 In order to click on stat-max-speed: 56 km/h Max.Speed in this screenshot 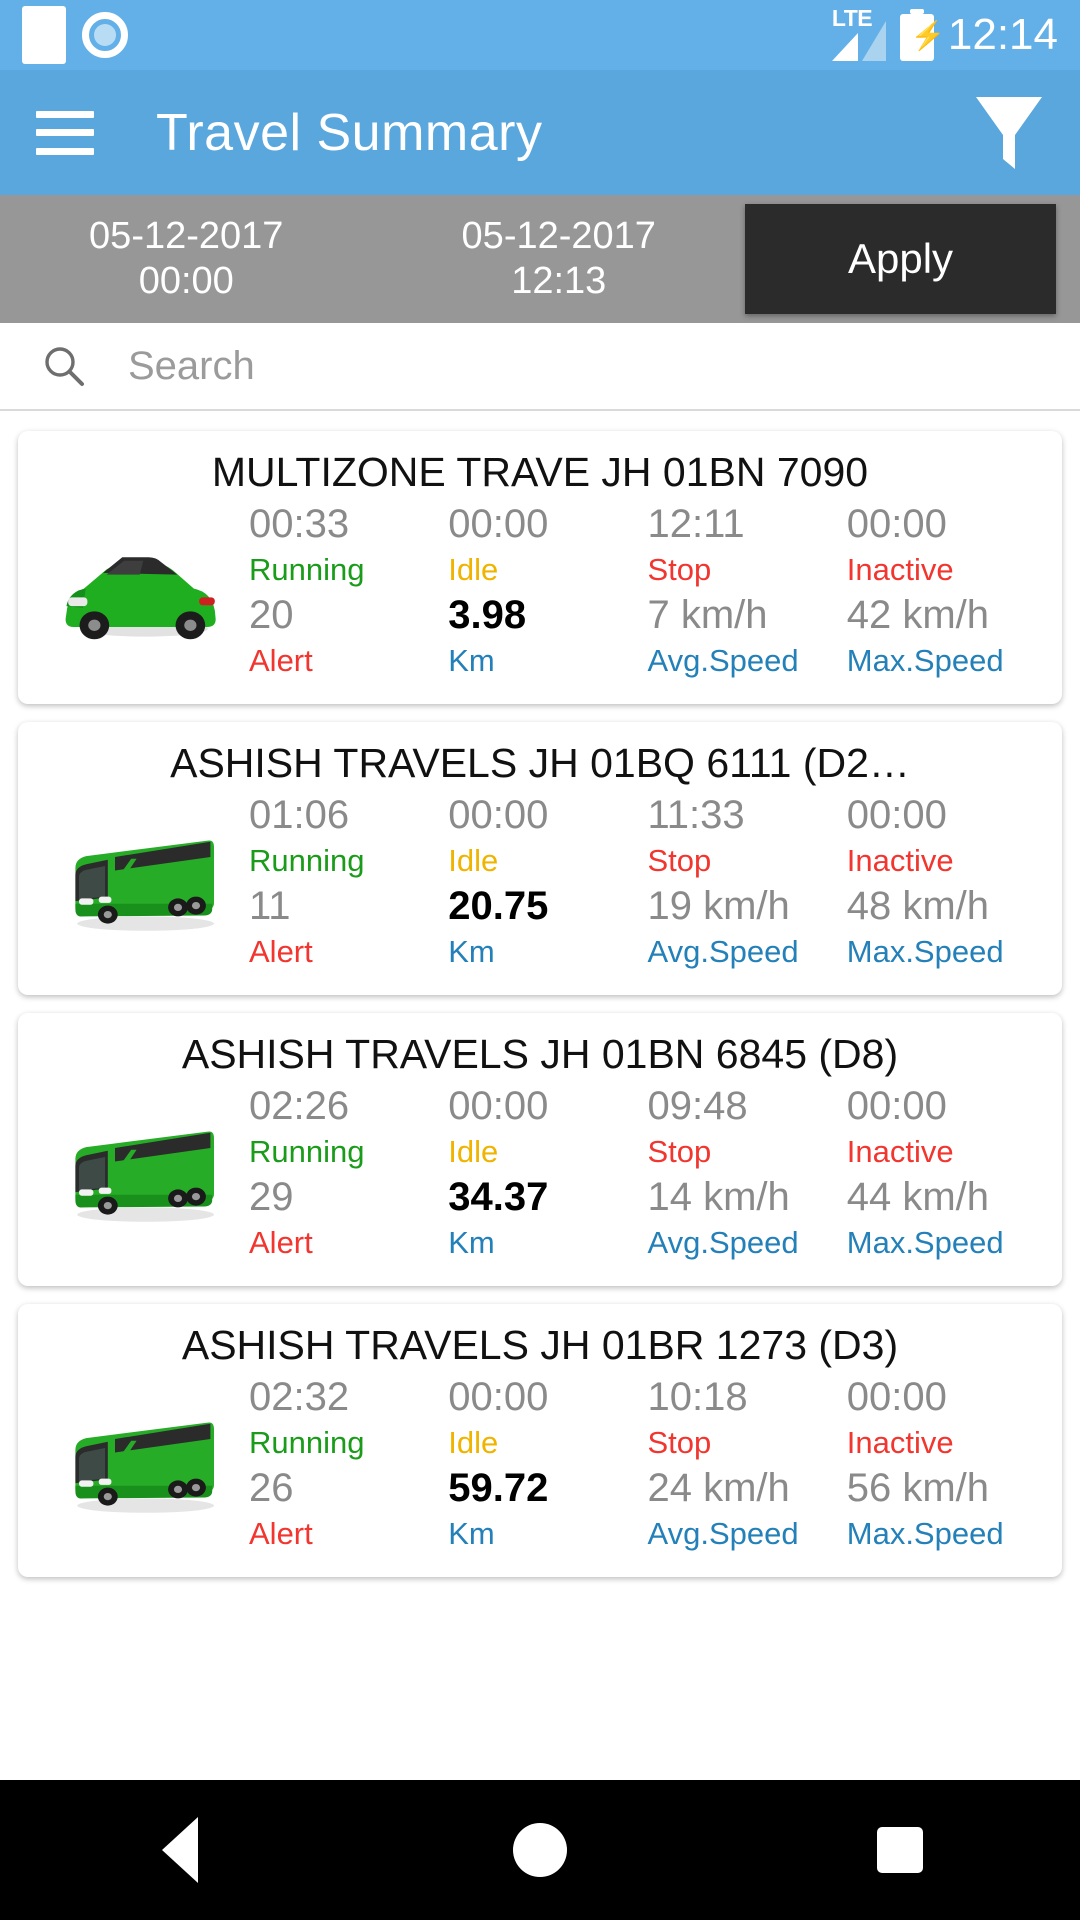, I will do `click(946, 1511)`.